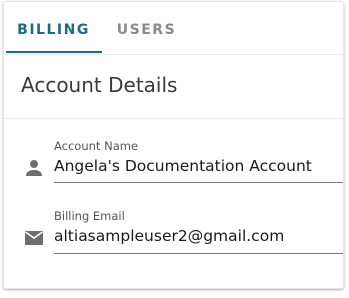  Describe the element at coordinates (34, 168) in the screenshot. I see `person-icon` at that location.